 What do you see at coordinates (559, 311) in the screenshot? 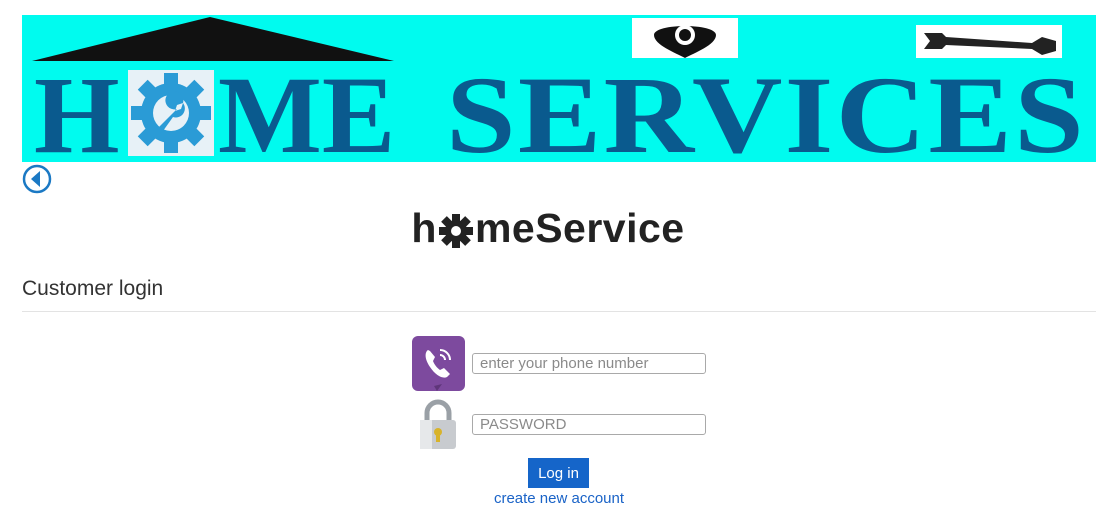
I see `divider` at bounding box center [559, 311].